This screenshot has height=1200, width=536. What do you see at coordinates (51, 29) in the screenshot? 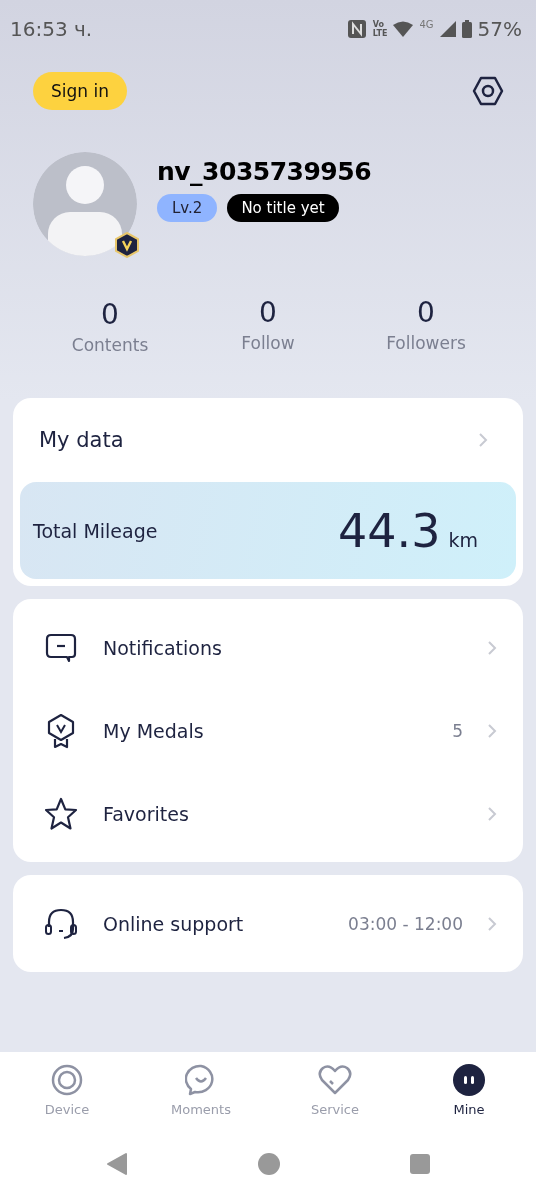
I see `status-time: 16:53 ч.` at bounding box center [51, 29].